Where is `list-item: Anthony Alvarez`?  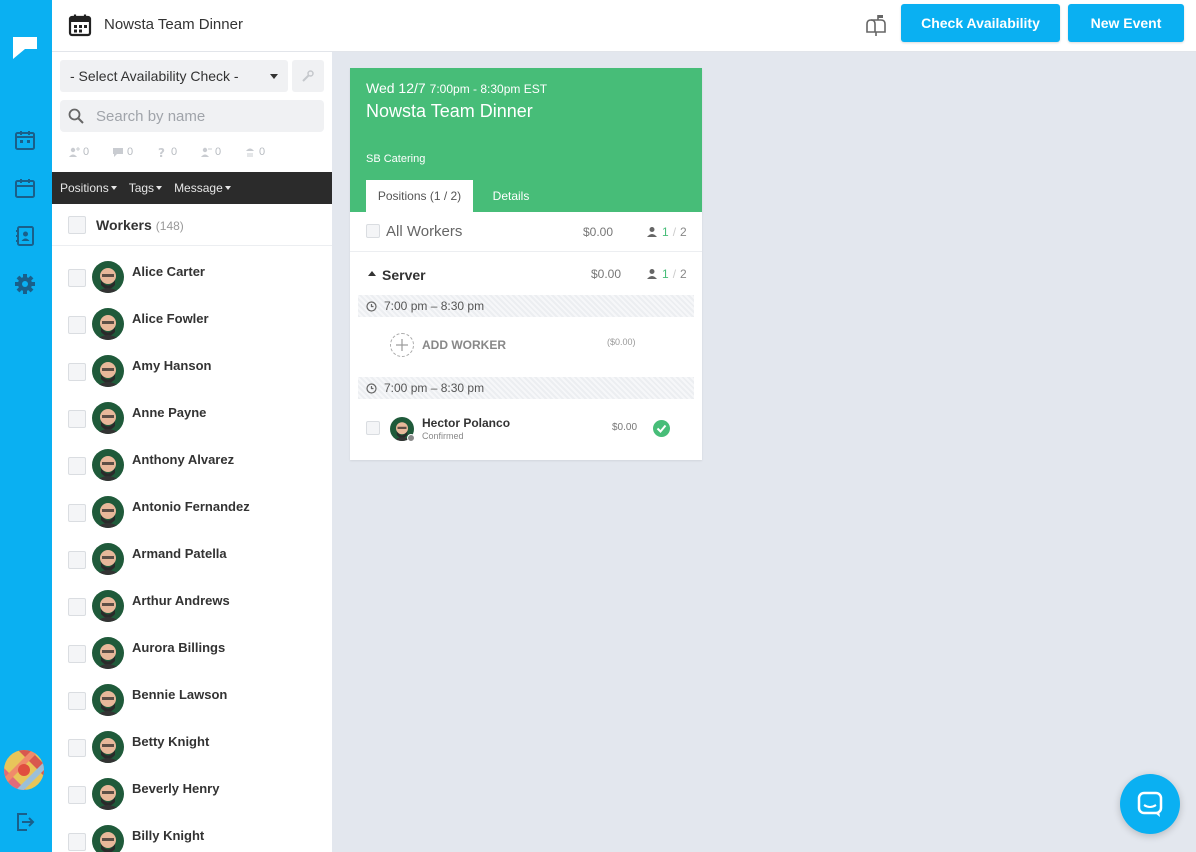
list-item: Anthony Alvarez is located at coordinates (192, 458).